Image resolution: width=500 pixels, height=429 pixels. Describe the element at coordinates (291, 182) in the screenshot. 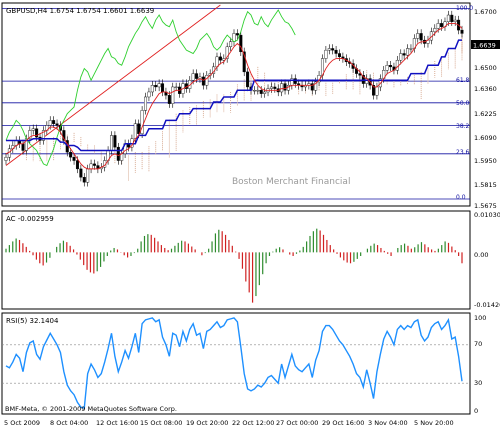

I see `watermark: Boston Merchant Financial` at that location.